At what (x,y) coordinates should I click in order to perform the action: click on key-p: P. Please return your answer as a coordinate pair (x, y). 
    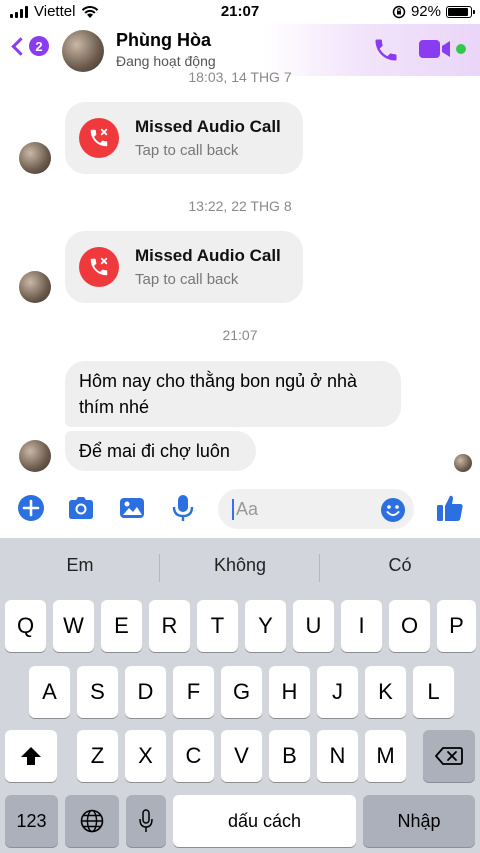
    Looking at the image, I should click on (456, 626).